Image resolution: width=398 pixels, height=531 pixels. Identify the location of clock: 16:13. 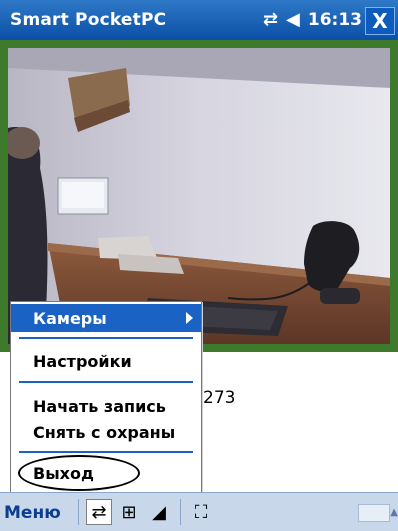
(335, 20).